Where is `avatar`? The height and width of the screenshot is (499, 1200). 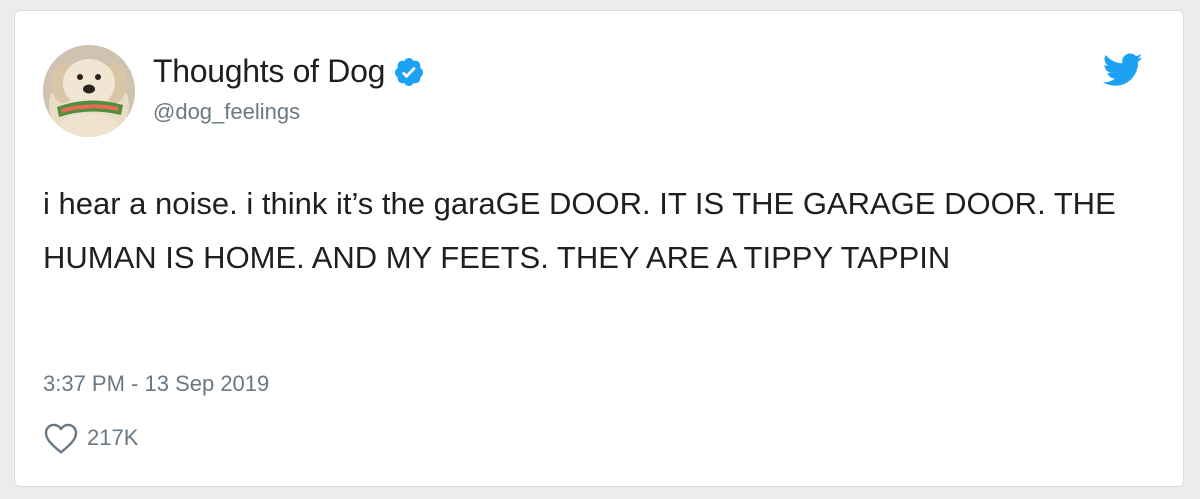
avatar is located at coordinates (89, 91).